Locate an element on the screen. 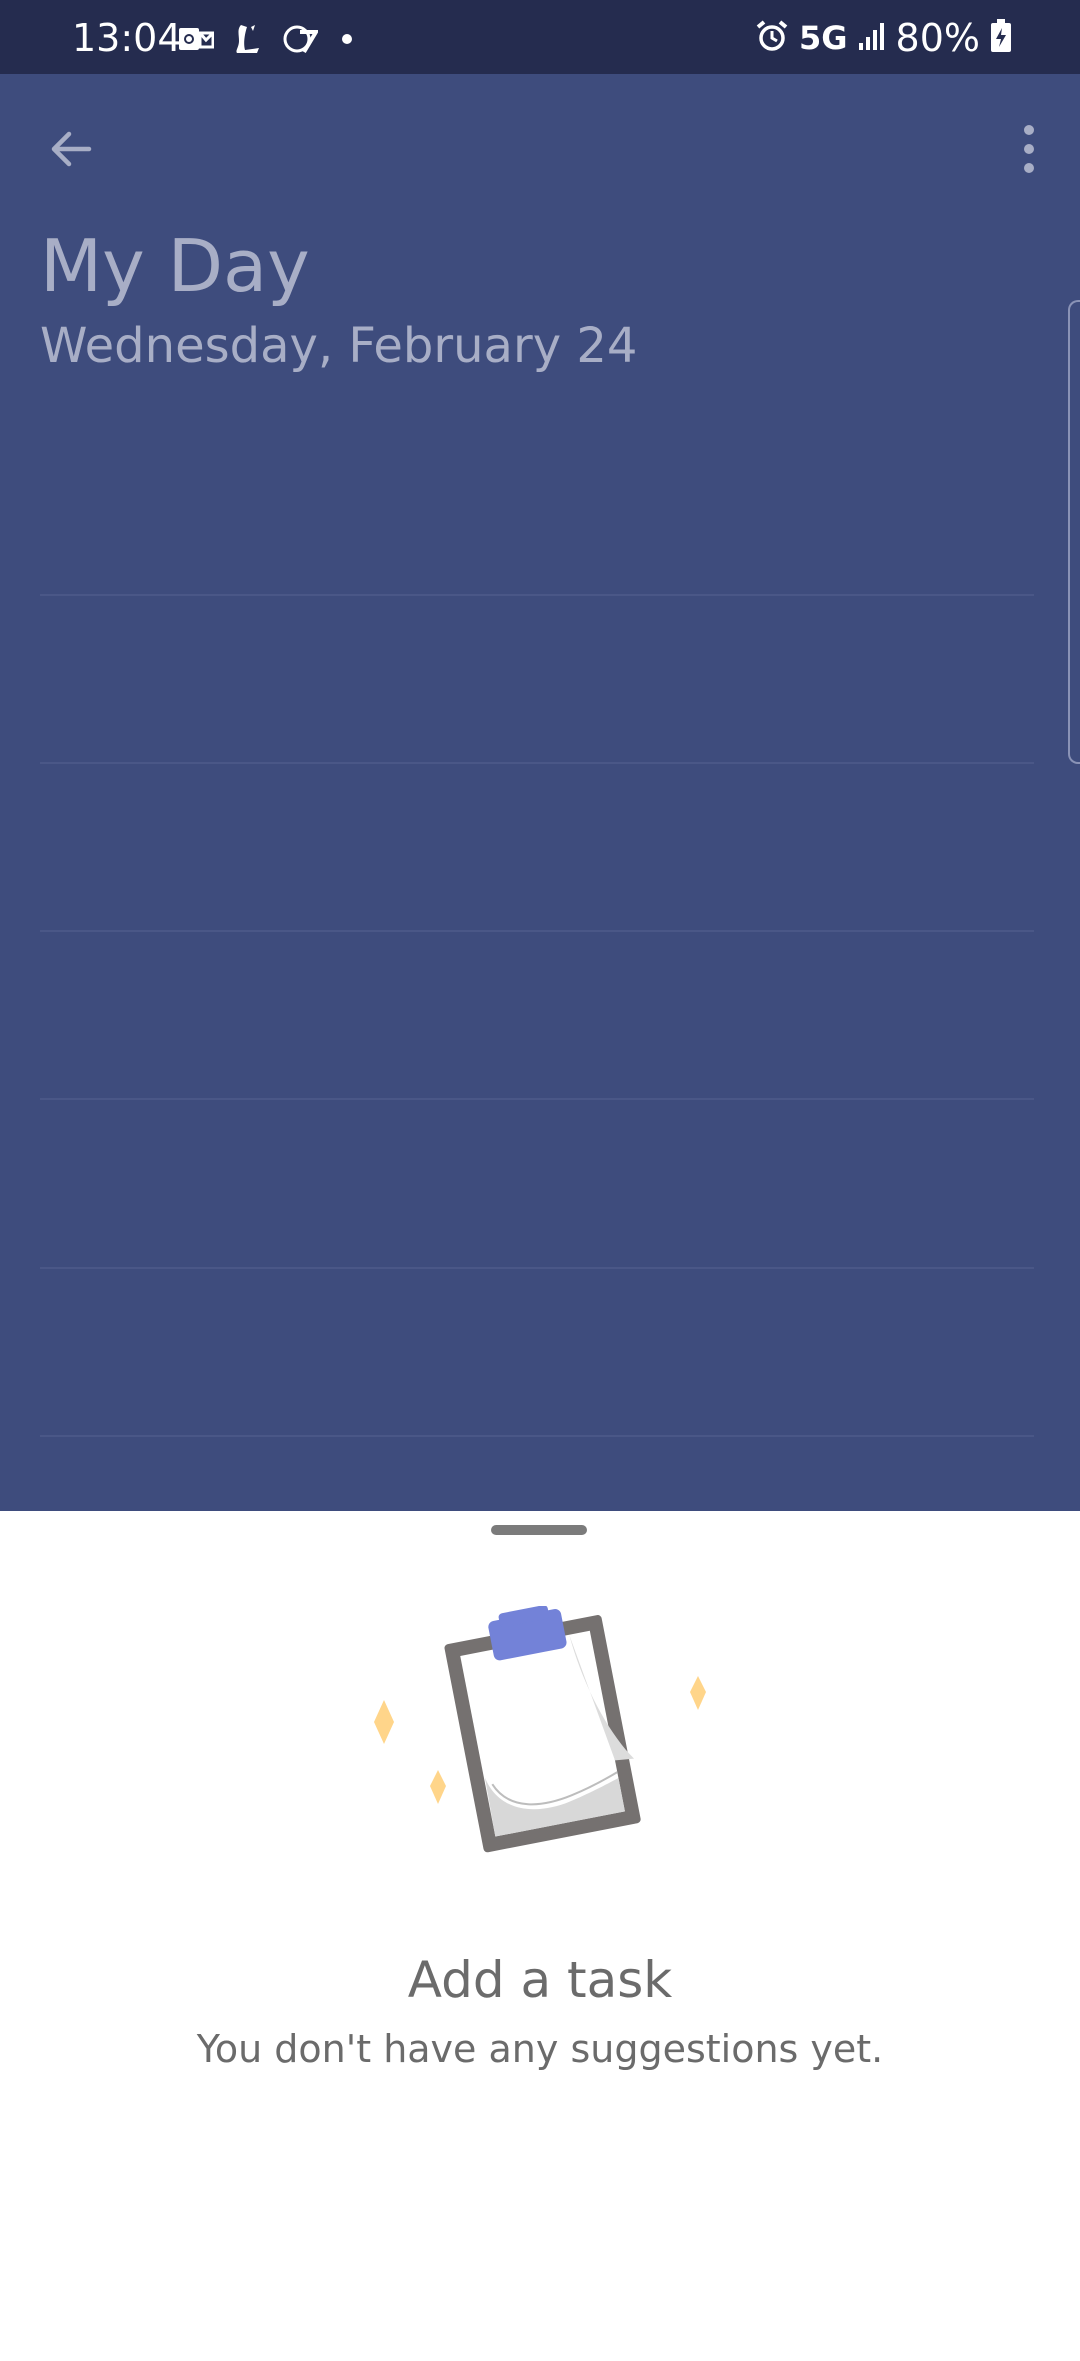 The height and width of the screenshot is (2361, 1080). status-bar: 13:04 5G 80% is located at coordinates (540, 37).